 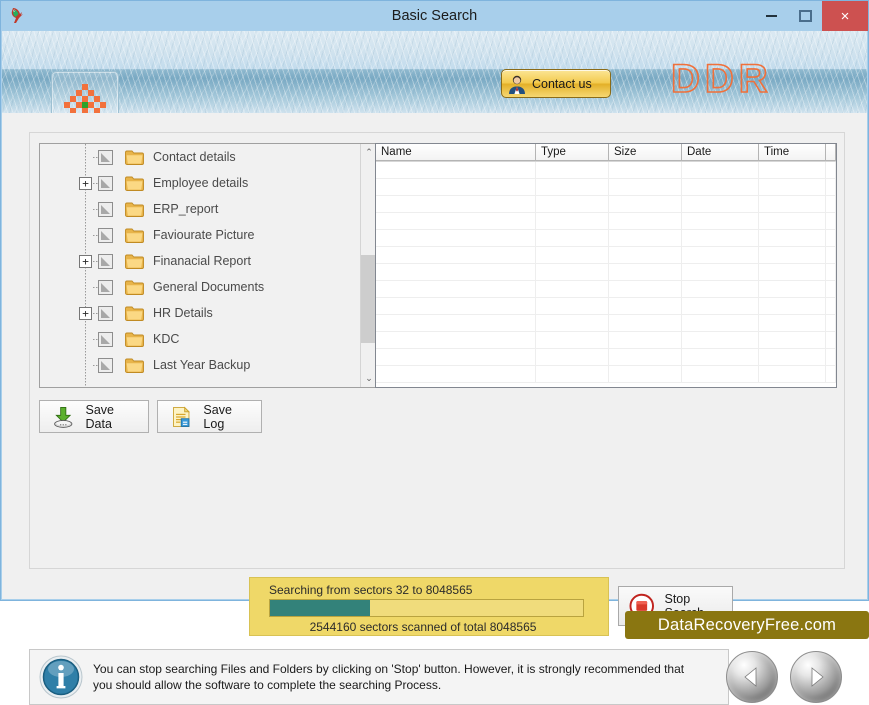 I want to click on previous-button, so click(x=752, y=677).